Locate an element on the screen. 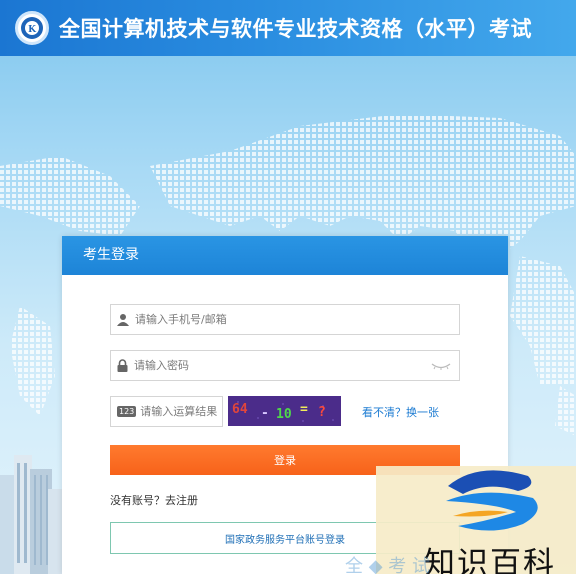  eye-closed-icon is located at coordinates (441, 366).